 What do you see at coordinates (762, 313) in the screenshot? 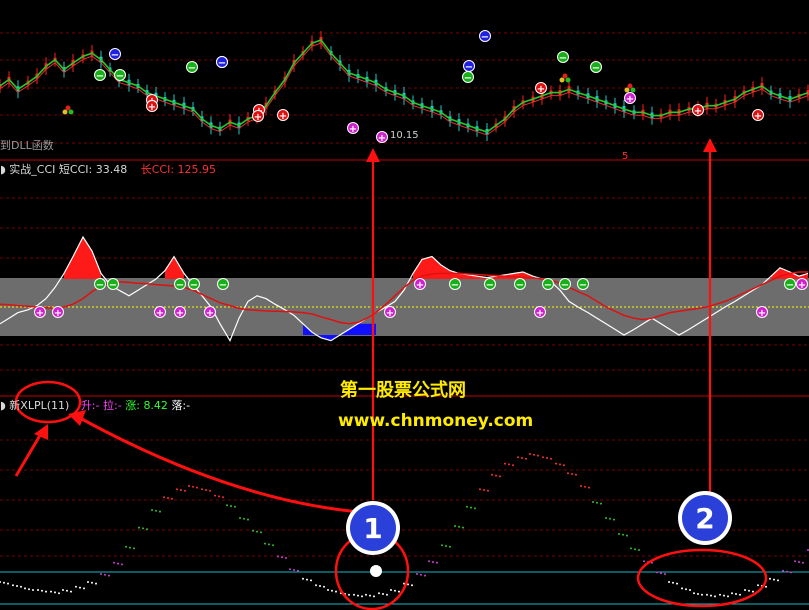
I see `cci-magenta-marker-8-glyph: +` at bounding box center [762, 313].